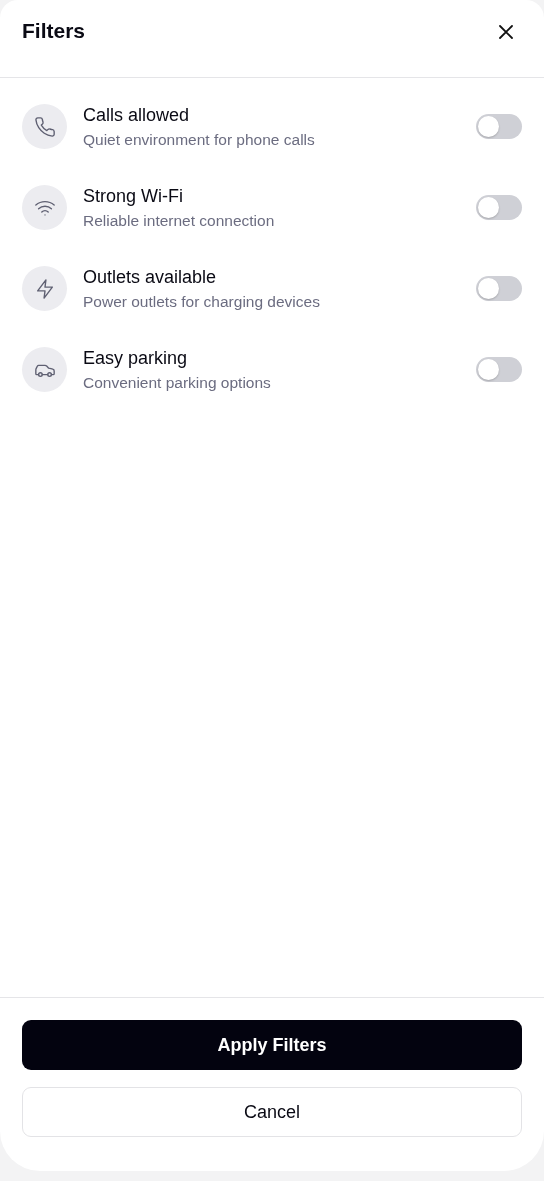 This screenshot has height=1181, width=544. What do you see at coordinates (506, 32) in the screenshot?
I see `close-icon` at bounding box center [506, 32].